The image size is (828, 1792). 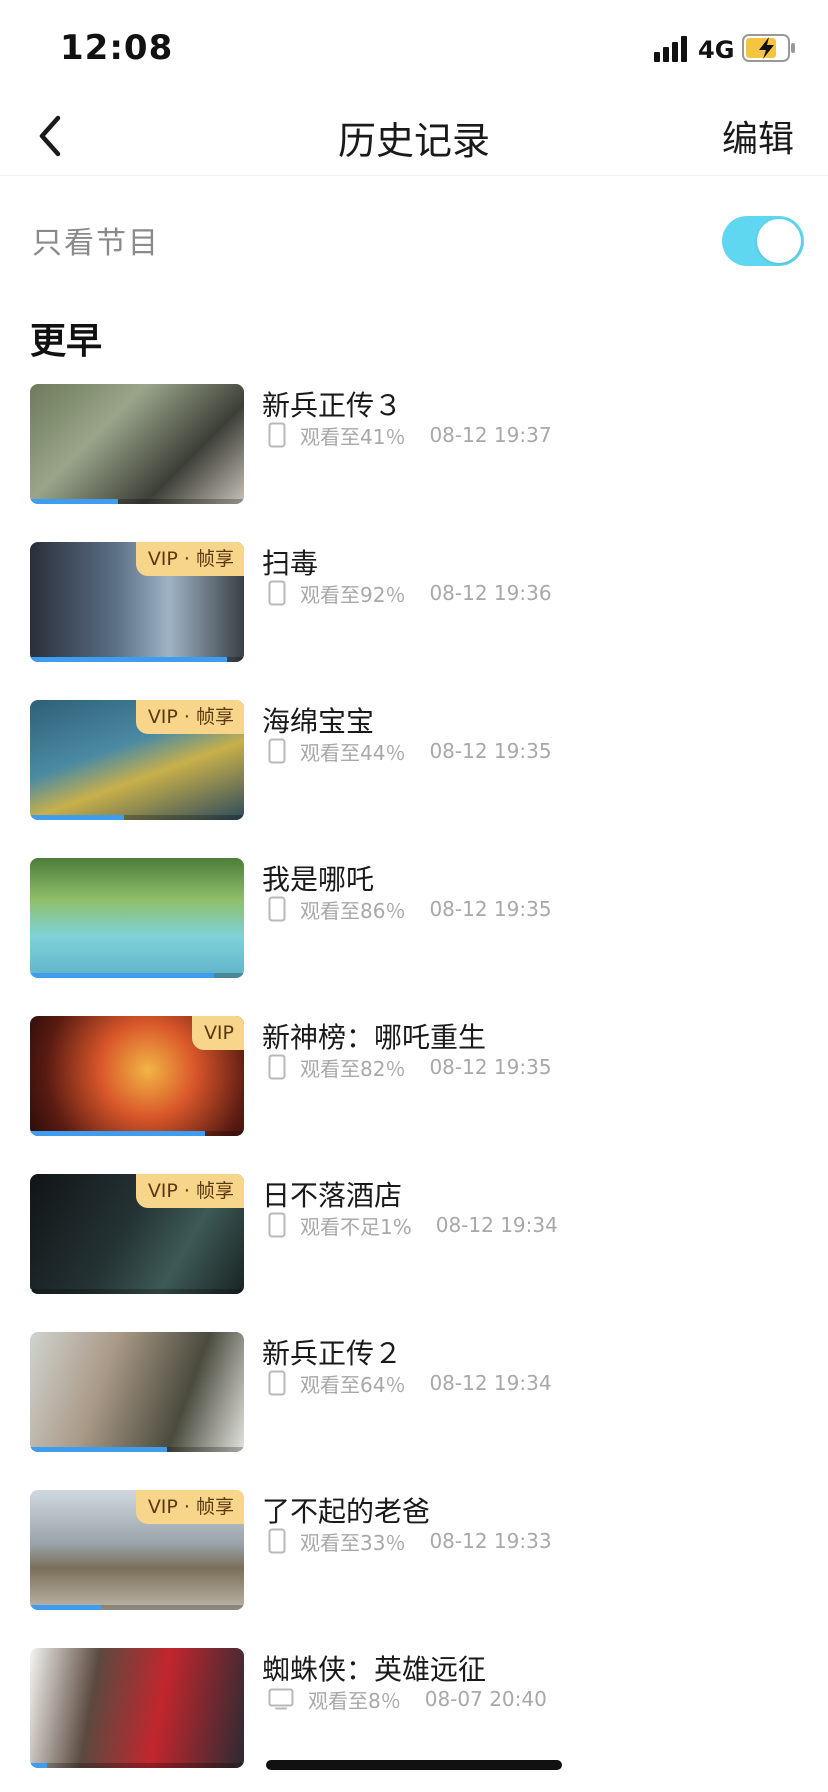 What do you see at coordinates (485, 1699) in the screenshot?
I see `watch-time: 08-07 20:40` at bounding box center [485, 1699].